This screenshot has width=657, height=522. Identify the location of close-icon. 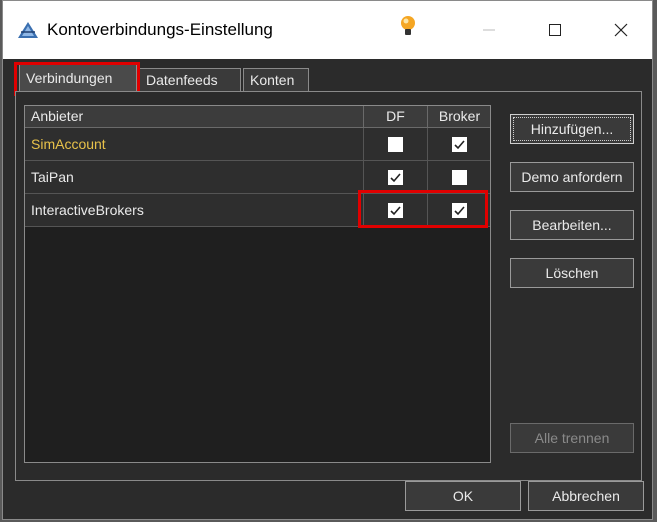
(621, 30).